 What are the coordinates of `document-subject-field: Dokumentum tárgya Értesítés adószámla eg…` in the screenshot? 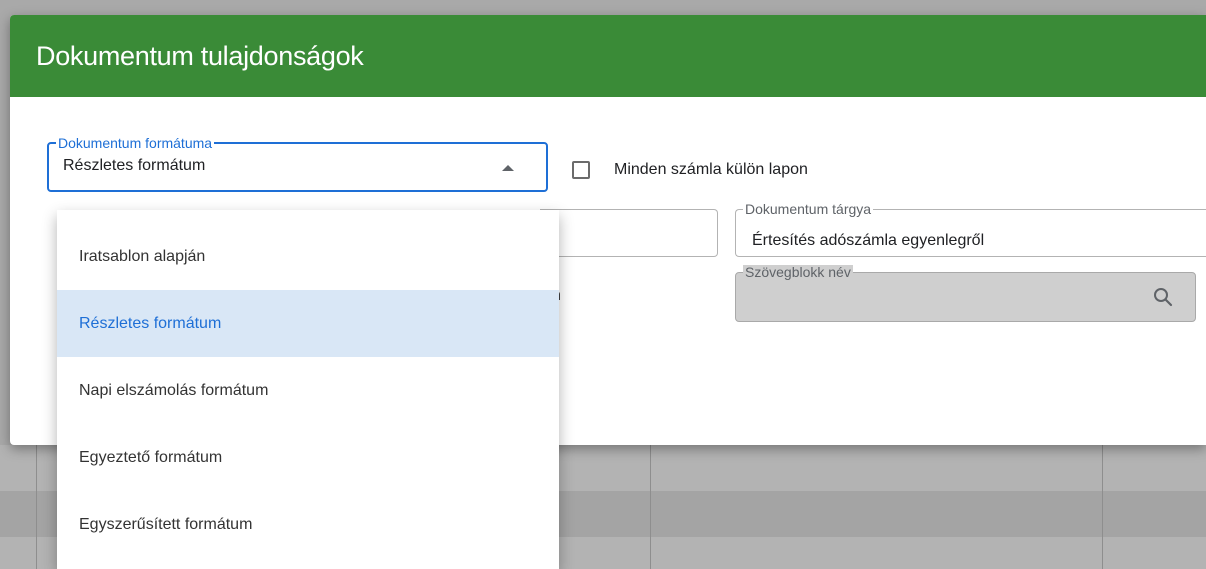 It's located at (970, 229).